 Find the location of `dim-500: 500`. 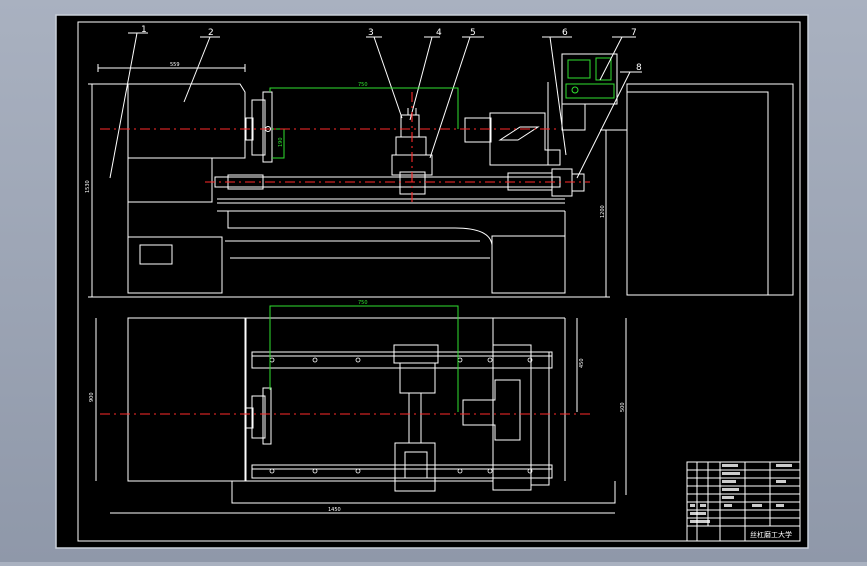

dim-500: 500 is located at coordinates (623, 407).